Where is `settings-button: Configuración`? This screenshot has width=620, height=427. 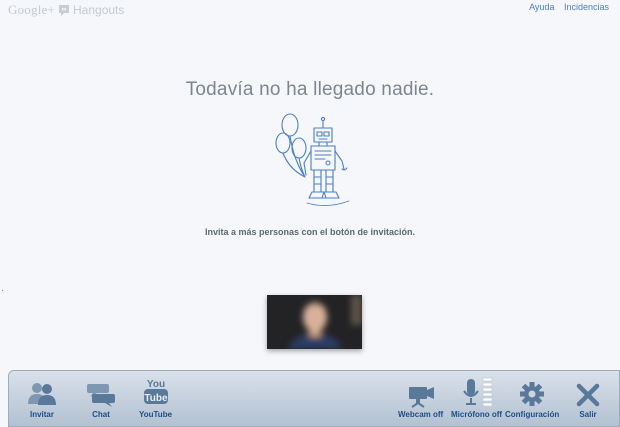
settings-button: Configuración is located at coordinates (532, 396).